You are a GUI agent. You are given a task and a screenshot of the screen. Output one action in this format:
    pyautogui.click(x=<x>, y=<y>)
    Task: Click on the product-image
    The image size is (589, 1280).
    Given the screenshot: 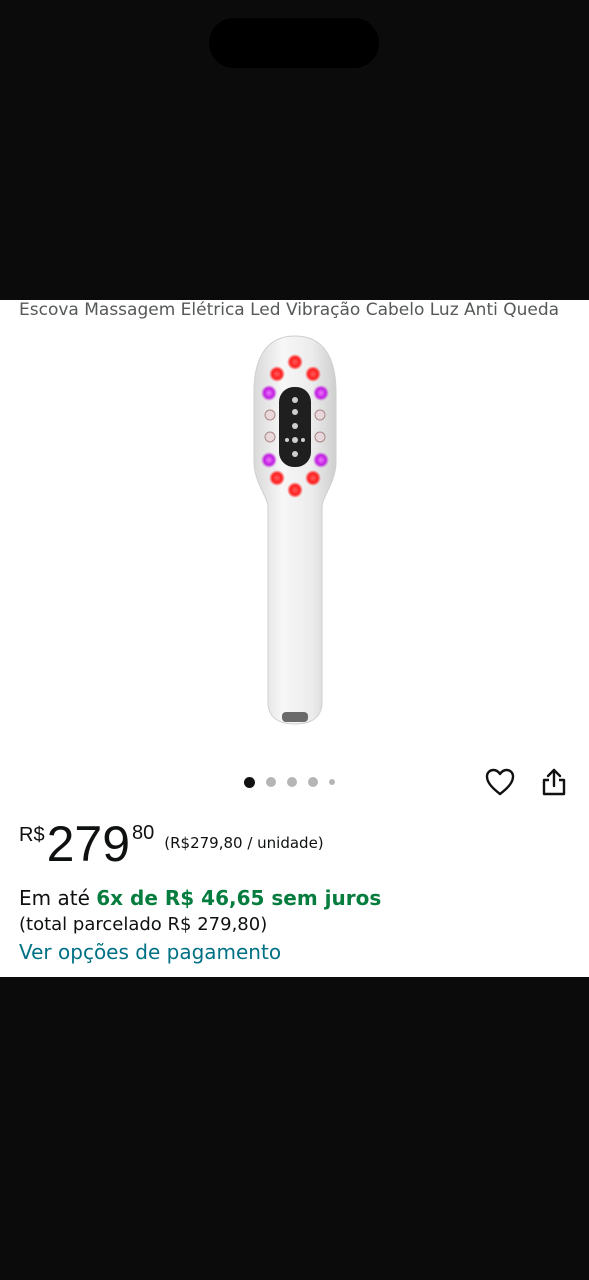 What is the action you would take?
    pyautogui.click(x=295, y=532)
    